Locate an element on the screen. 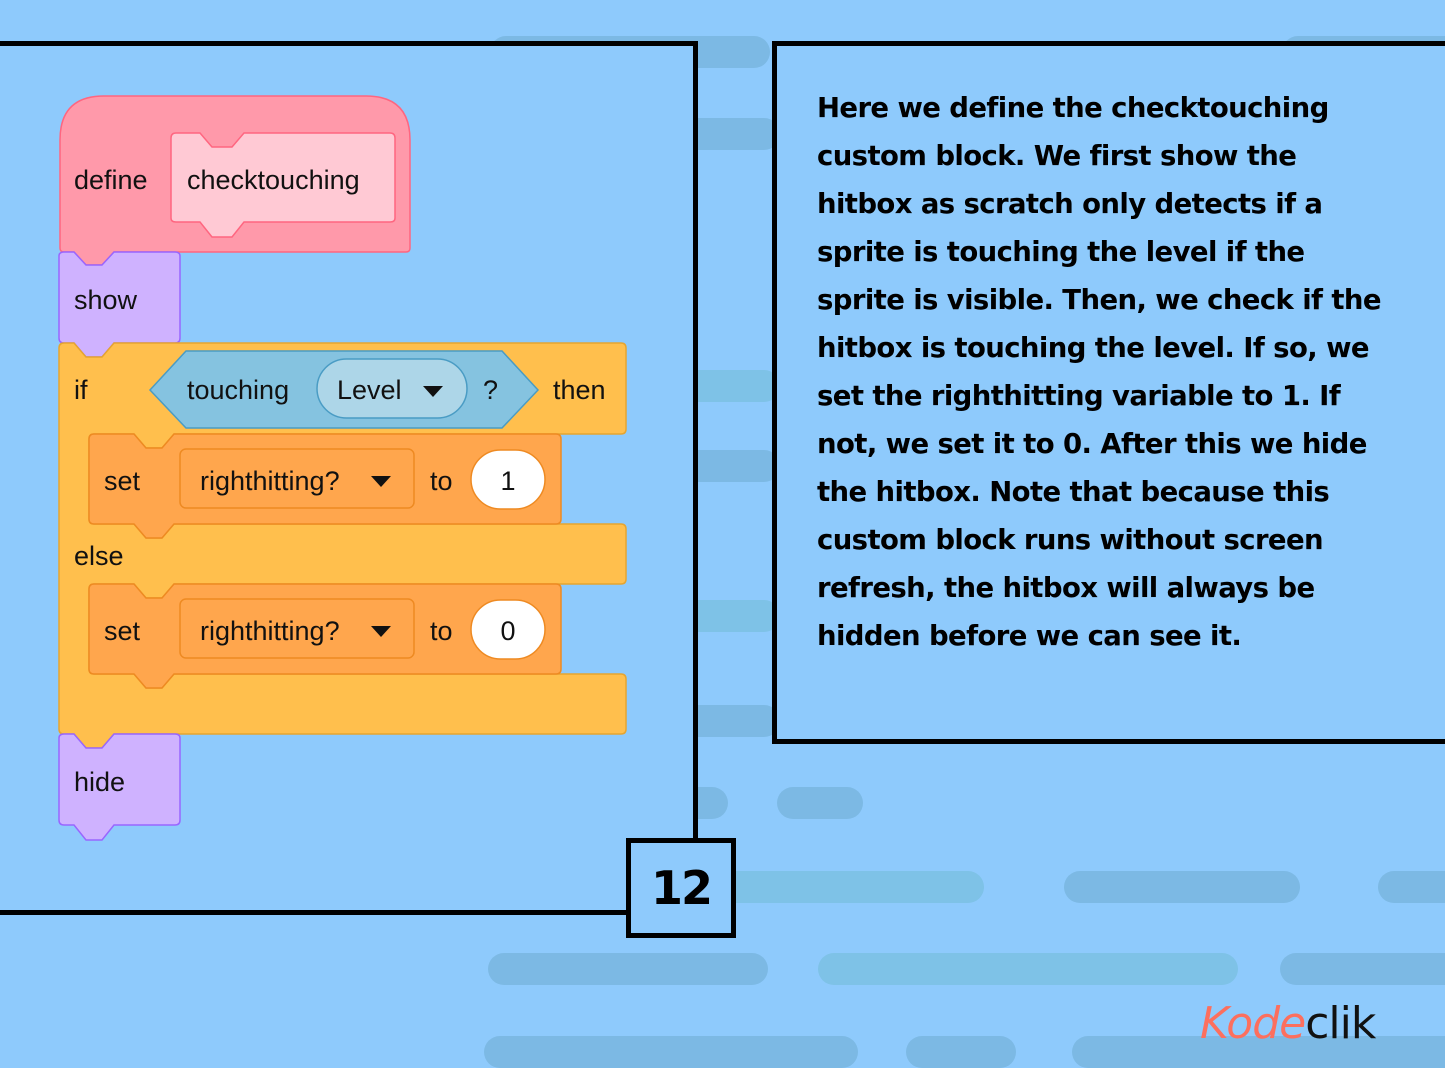 The height and width of the screenshot is (1068, 1445). else-label: else is located at coordinates (99, 556).